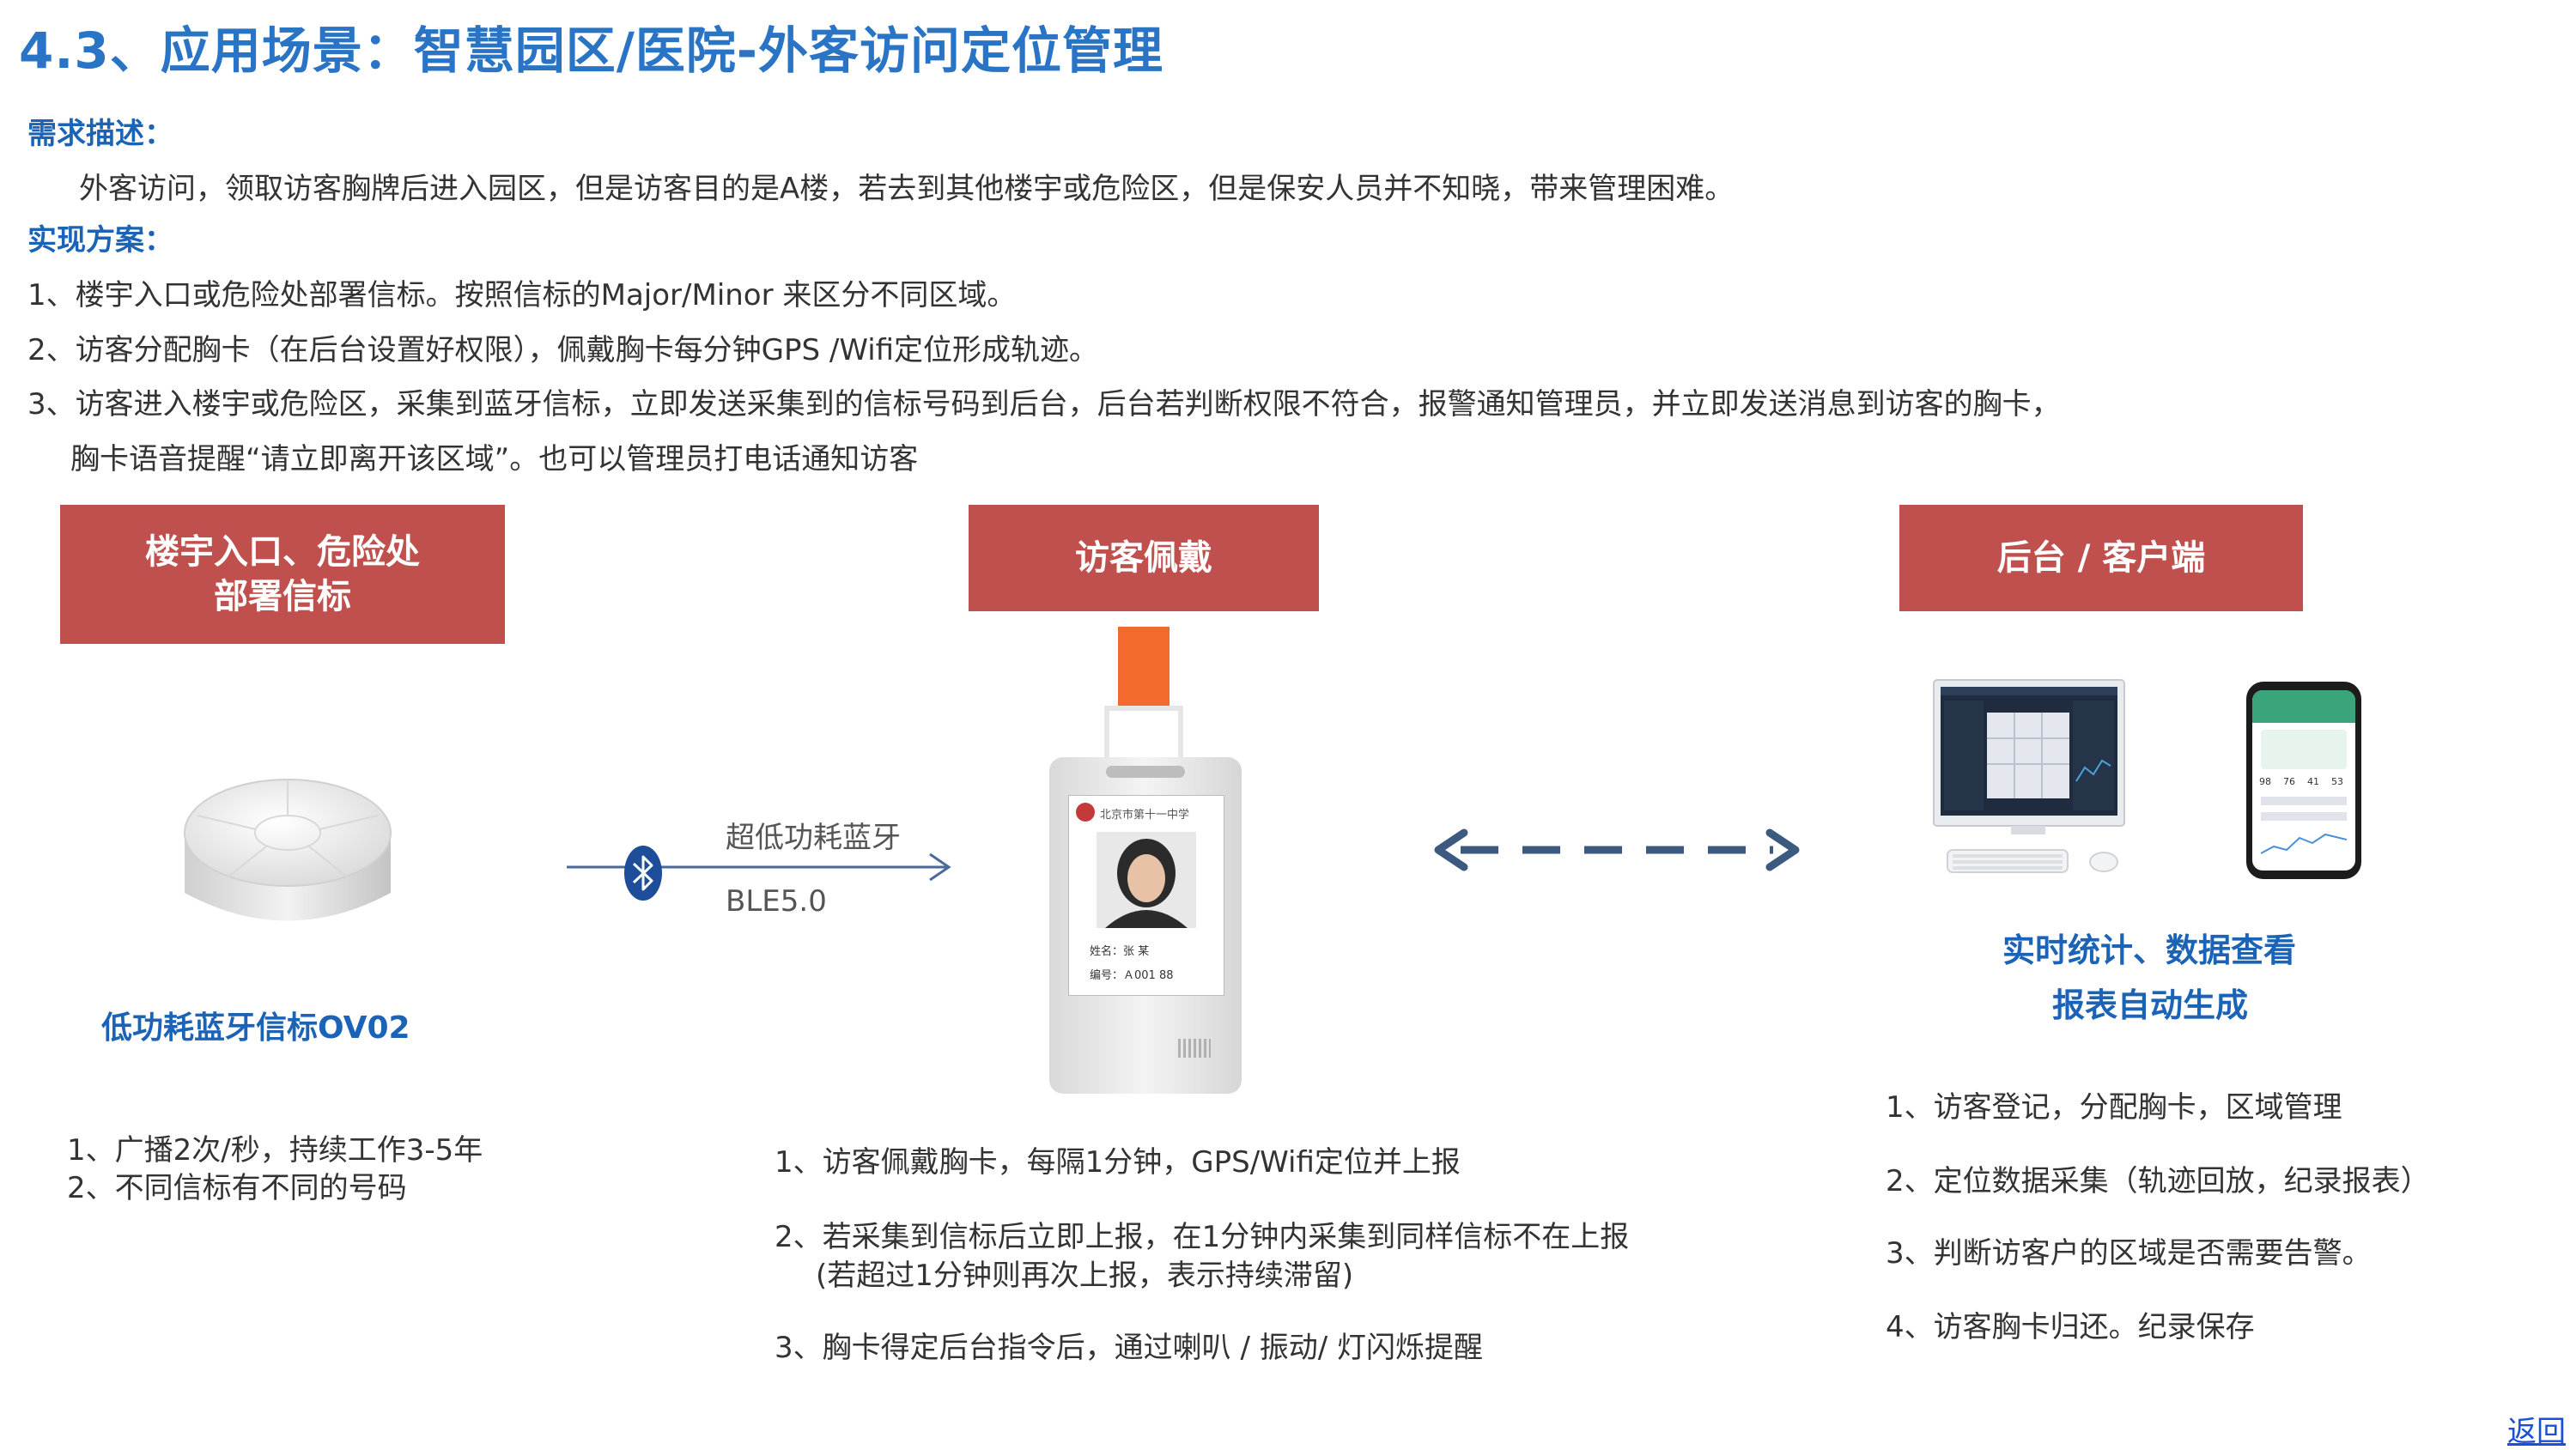 The width and height of the screenshot is (2576, 1450). What do you see at coordinates (1144, 671) in the screenshot?
I see `lanyard` at bounding box center [1144, 671].